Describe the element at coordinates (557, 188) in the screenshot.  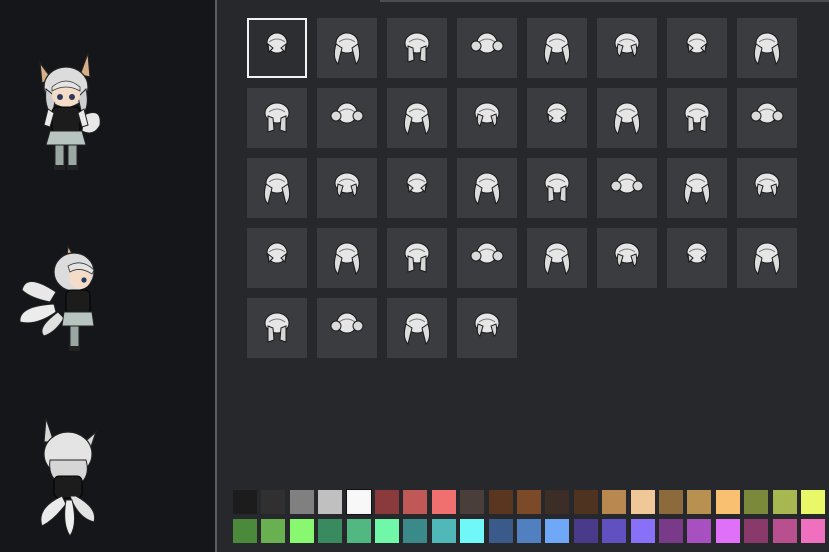
I see `hair-option-tousled` at that location.